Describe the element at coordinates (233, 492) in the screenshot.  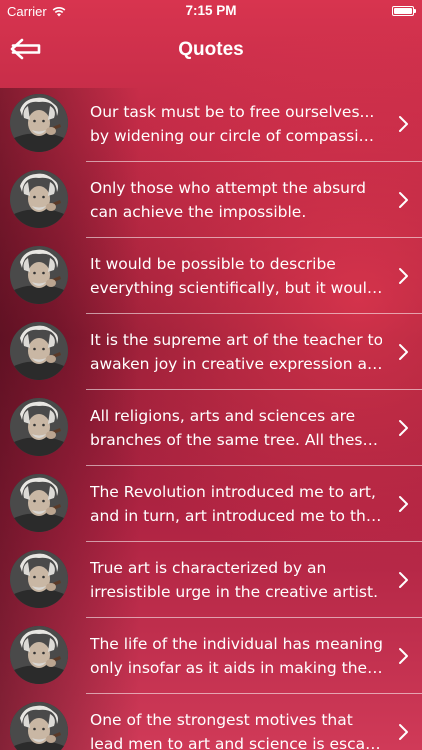
I see `quote-line-1: The Revolution introduced me to art,` at that location.